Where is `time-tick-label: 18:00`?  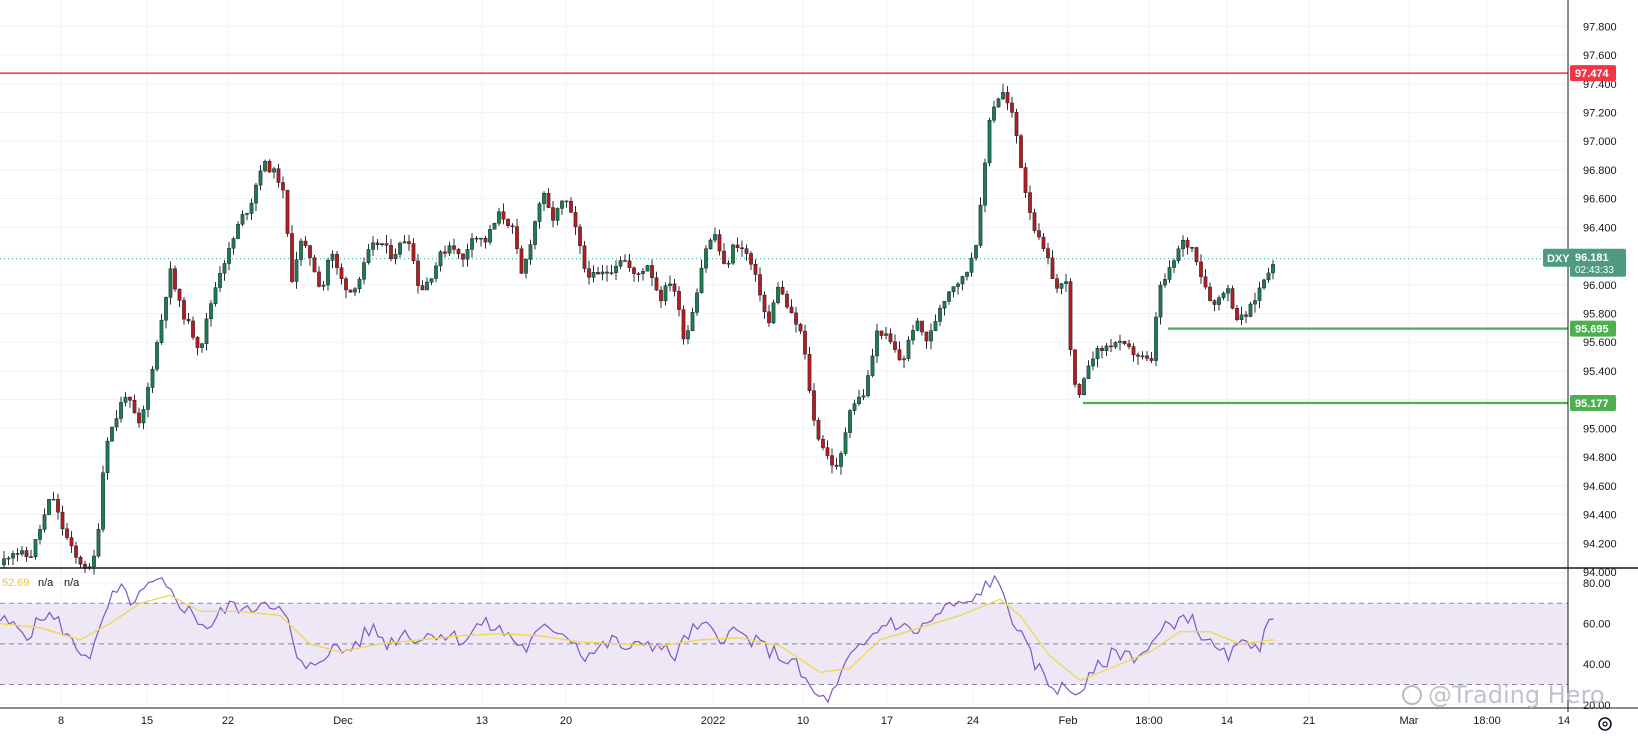 time-tick-label: 18:00 is located at coordinates (1487, 721).